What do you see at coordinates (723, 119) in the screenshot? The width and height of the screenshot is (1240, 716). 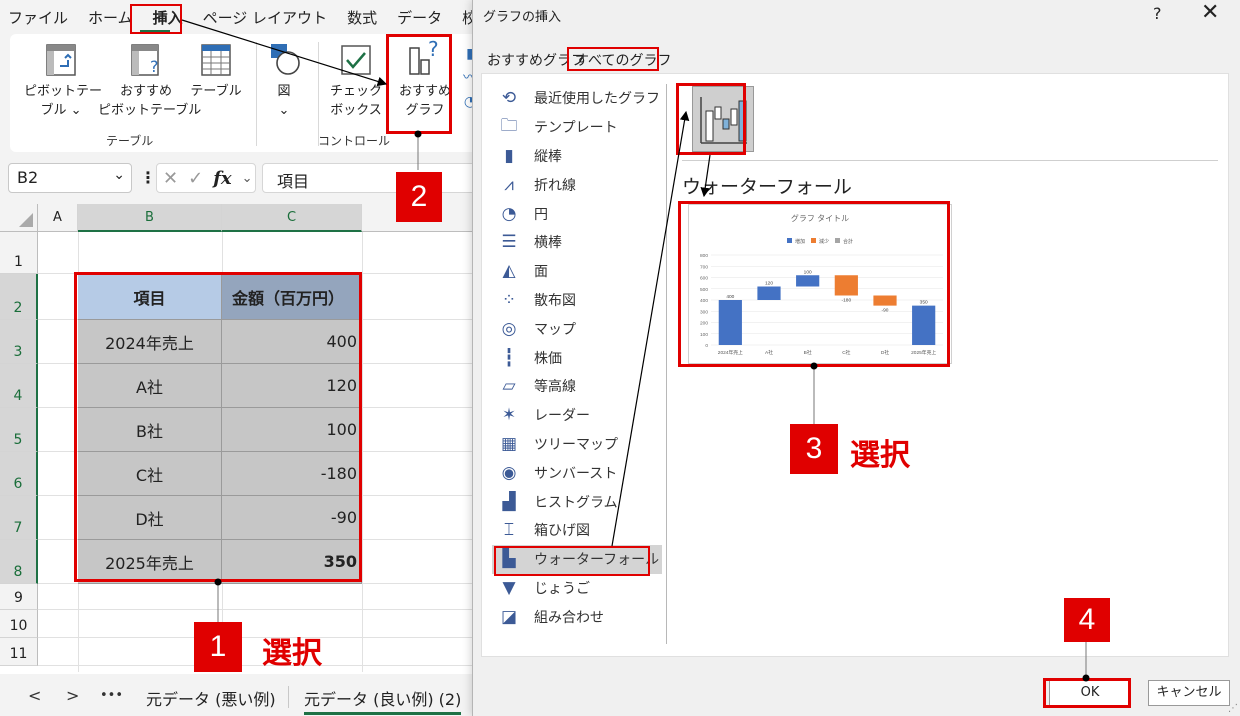 I see `waterfall-subtype-thumbnail` at bounding box center [723, 119].